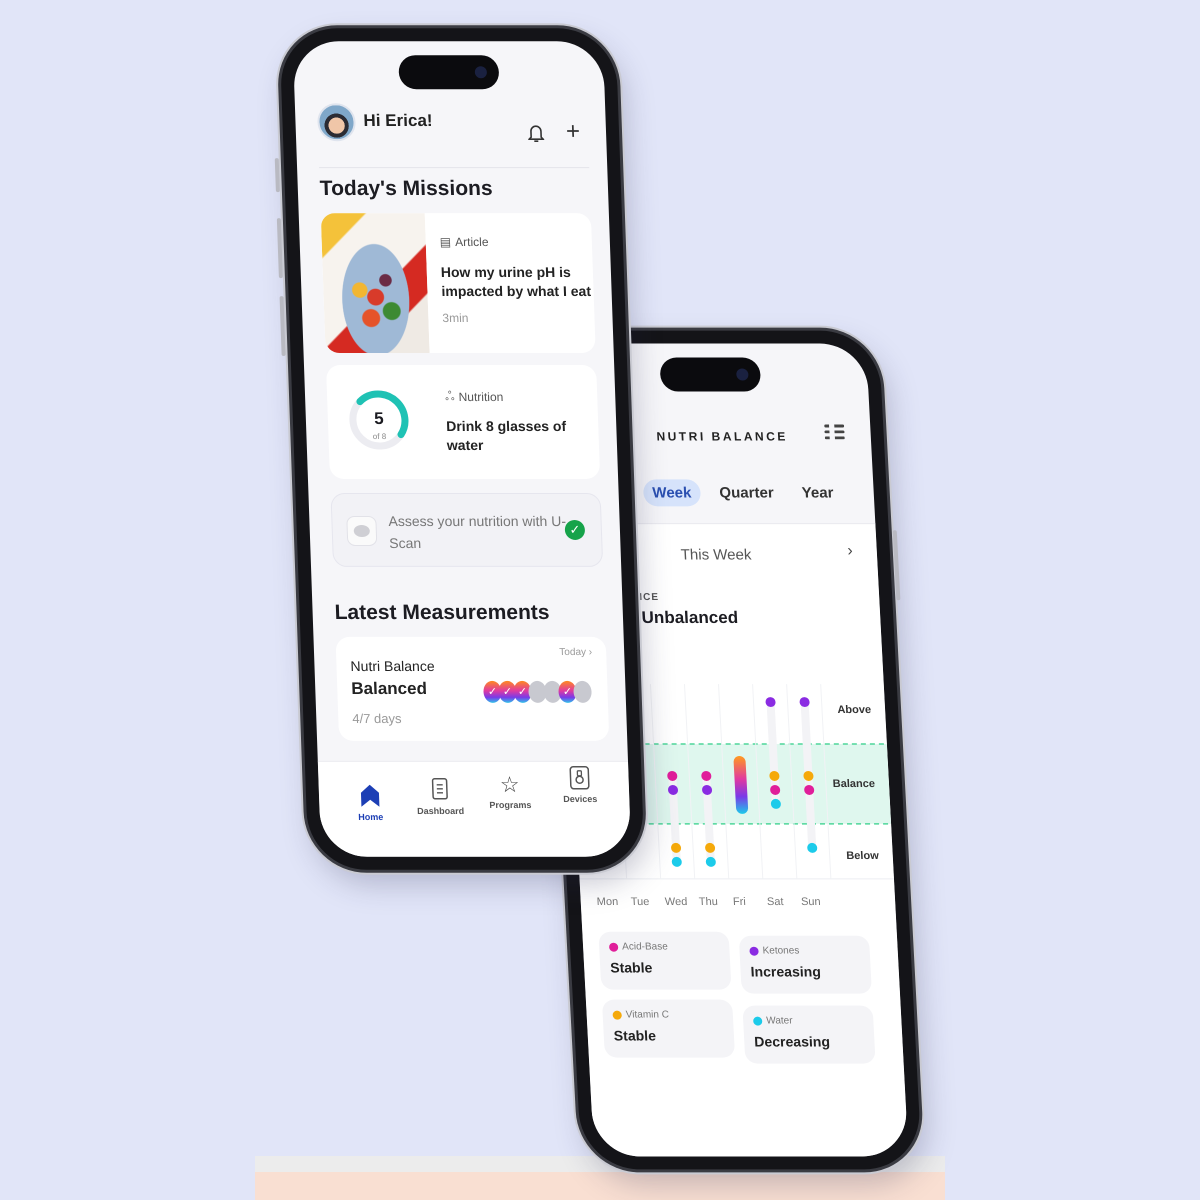  Describe the element at coordinates (810, 901) in the screenshot. I see `day-label: Sun` at that location.